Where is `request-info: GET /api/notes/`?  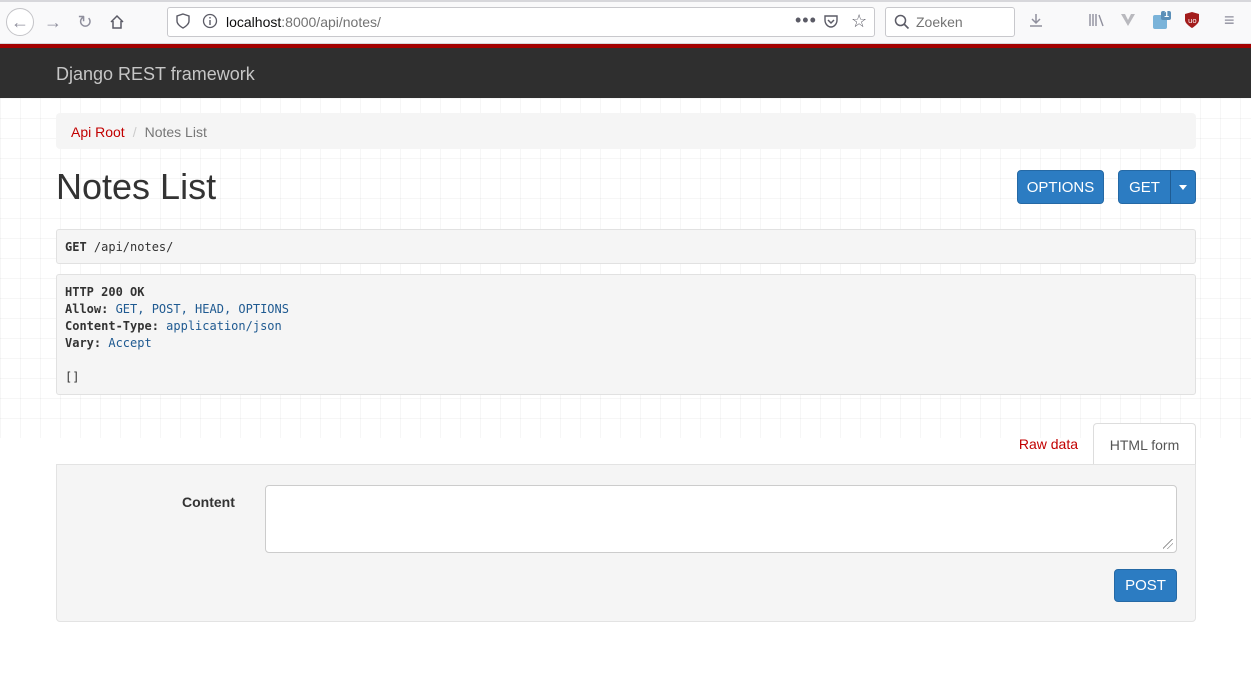 request-info: GET /api/notes/ is located at coordinates (626, 246).